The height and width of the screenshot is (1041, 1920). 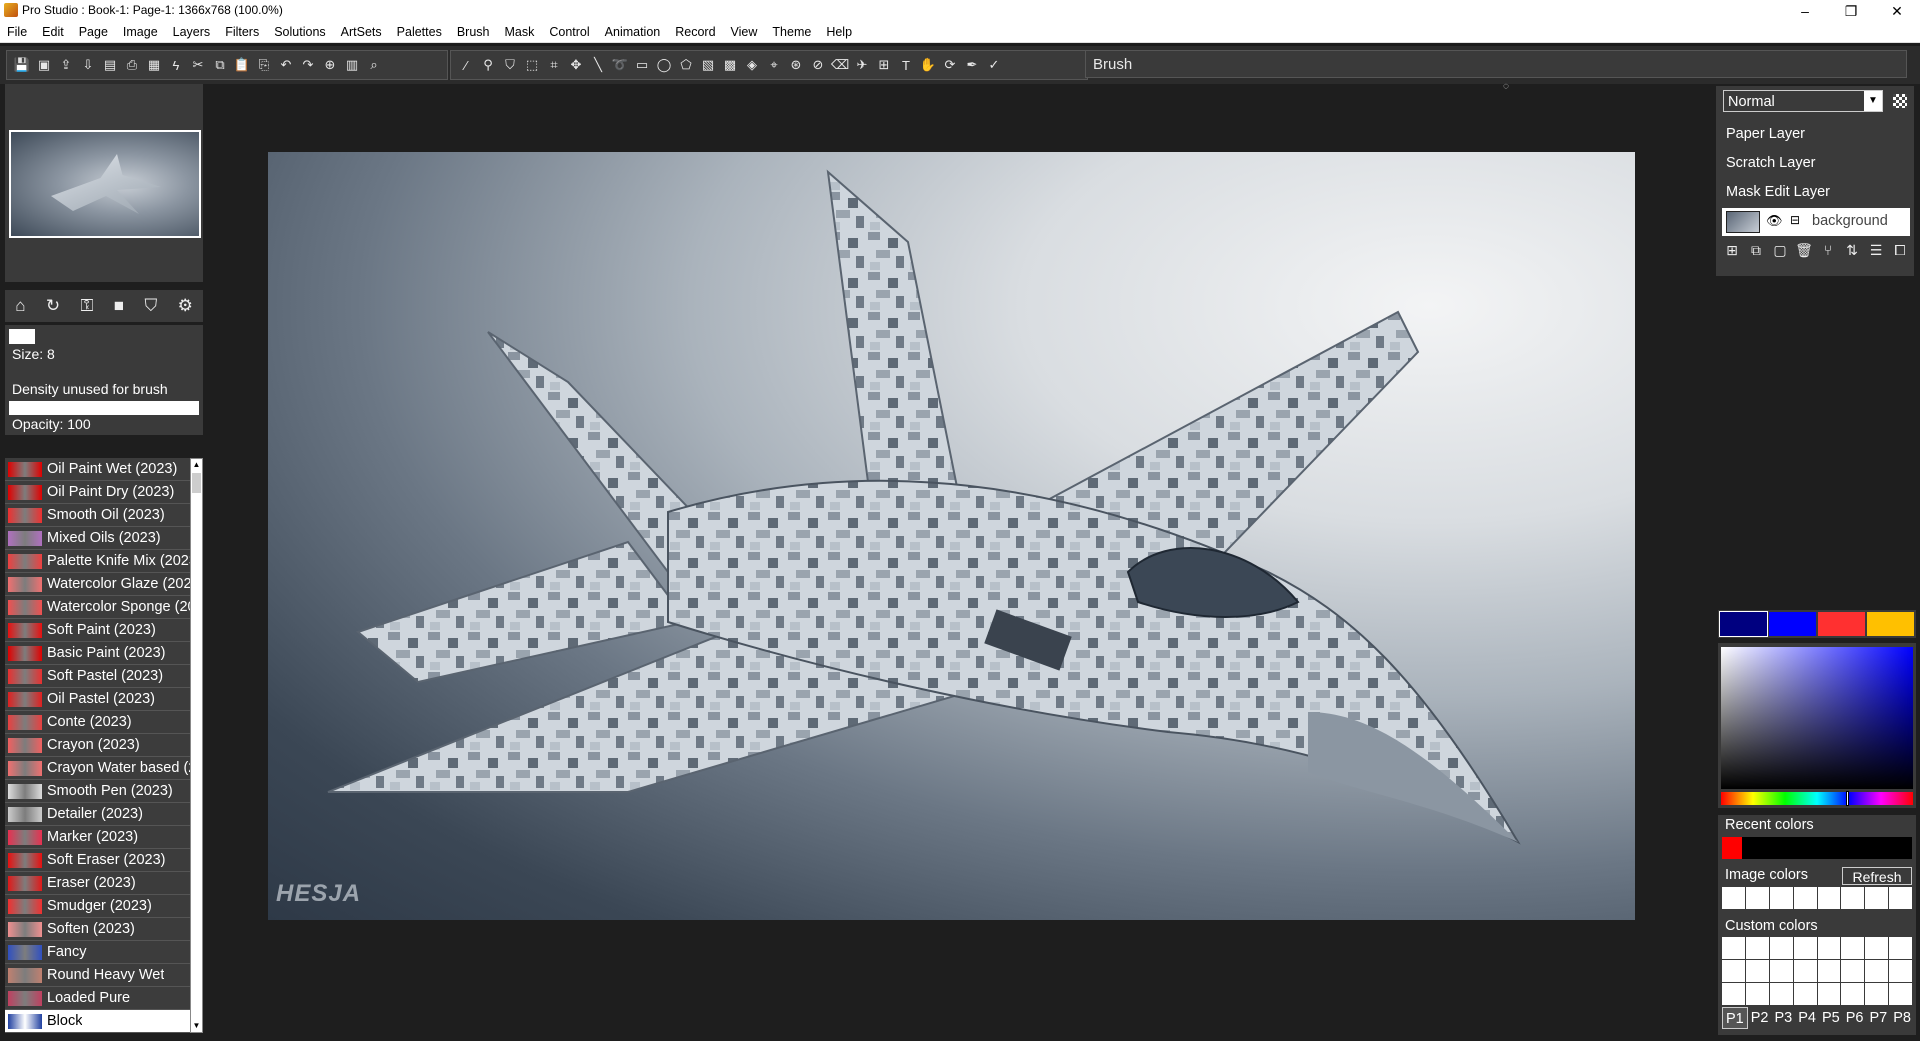 What do you see at coordinates (1804, 253) in the screenshot?
I see `delete-icon: 🗑` at bounding box center [1804, 253].